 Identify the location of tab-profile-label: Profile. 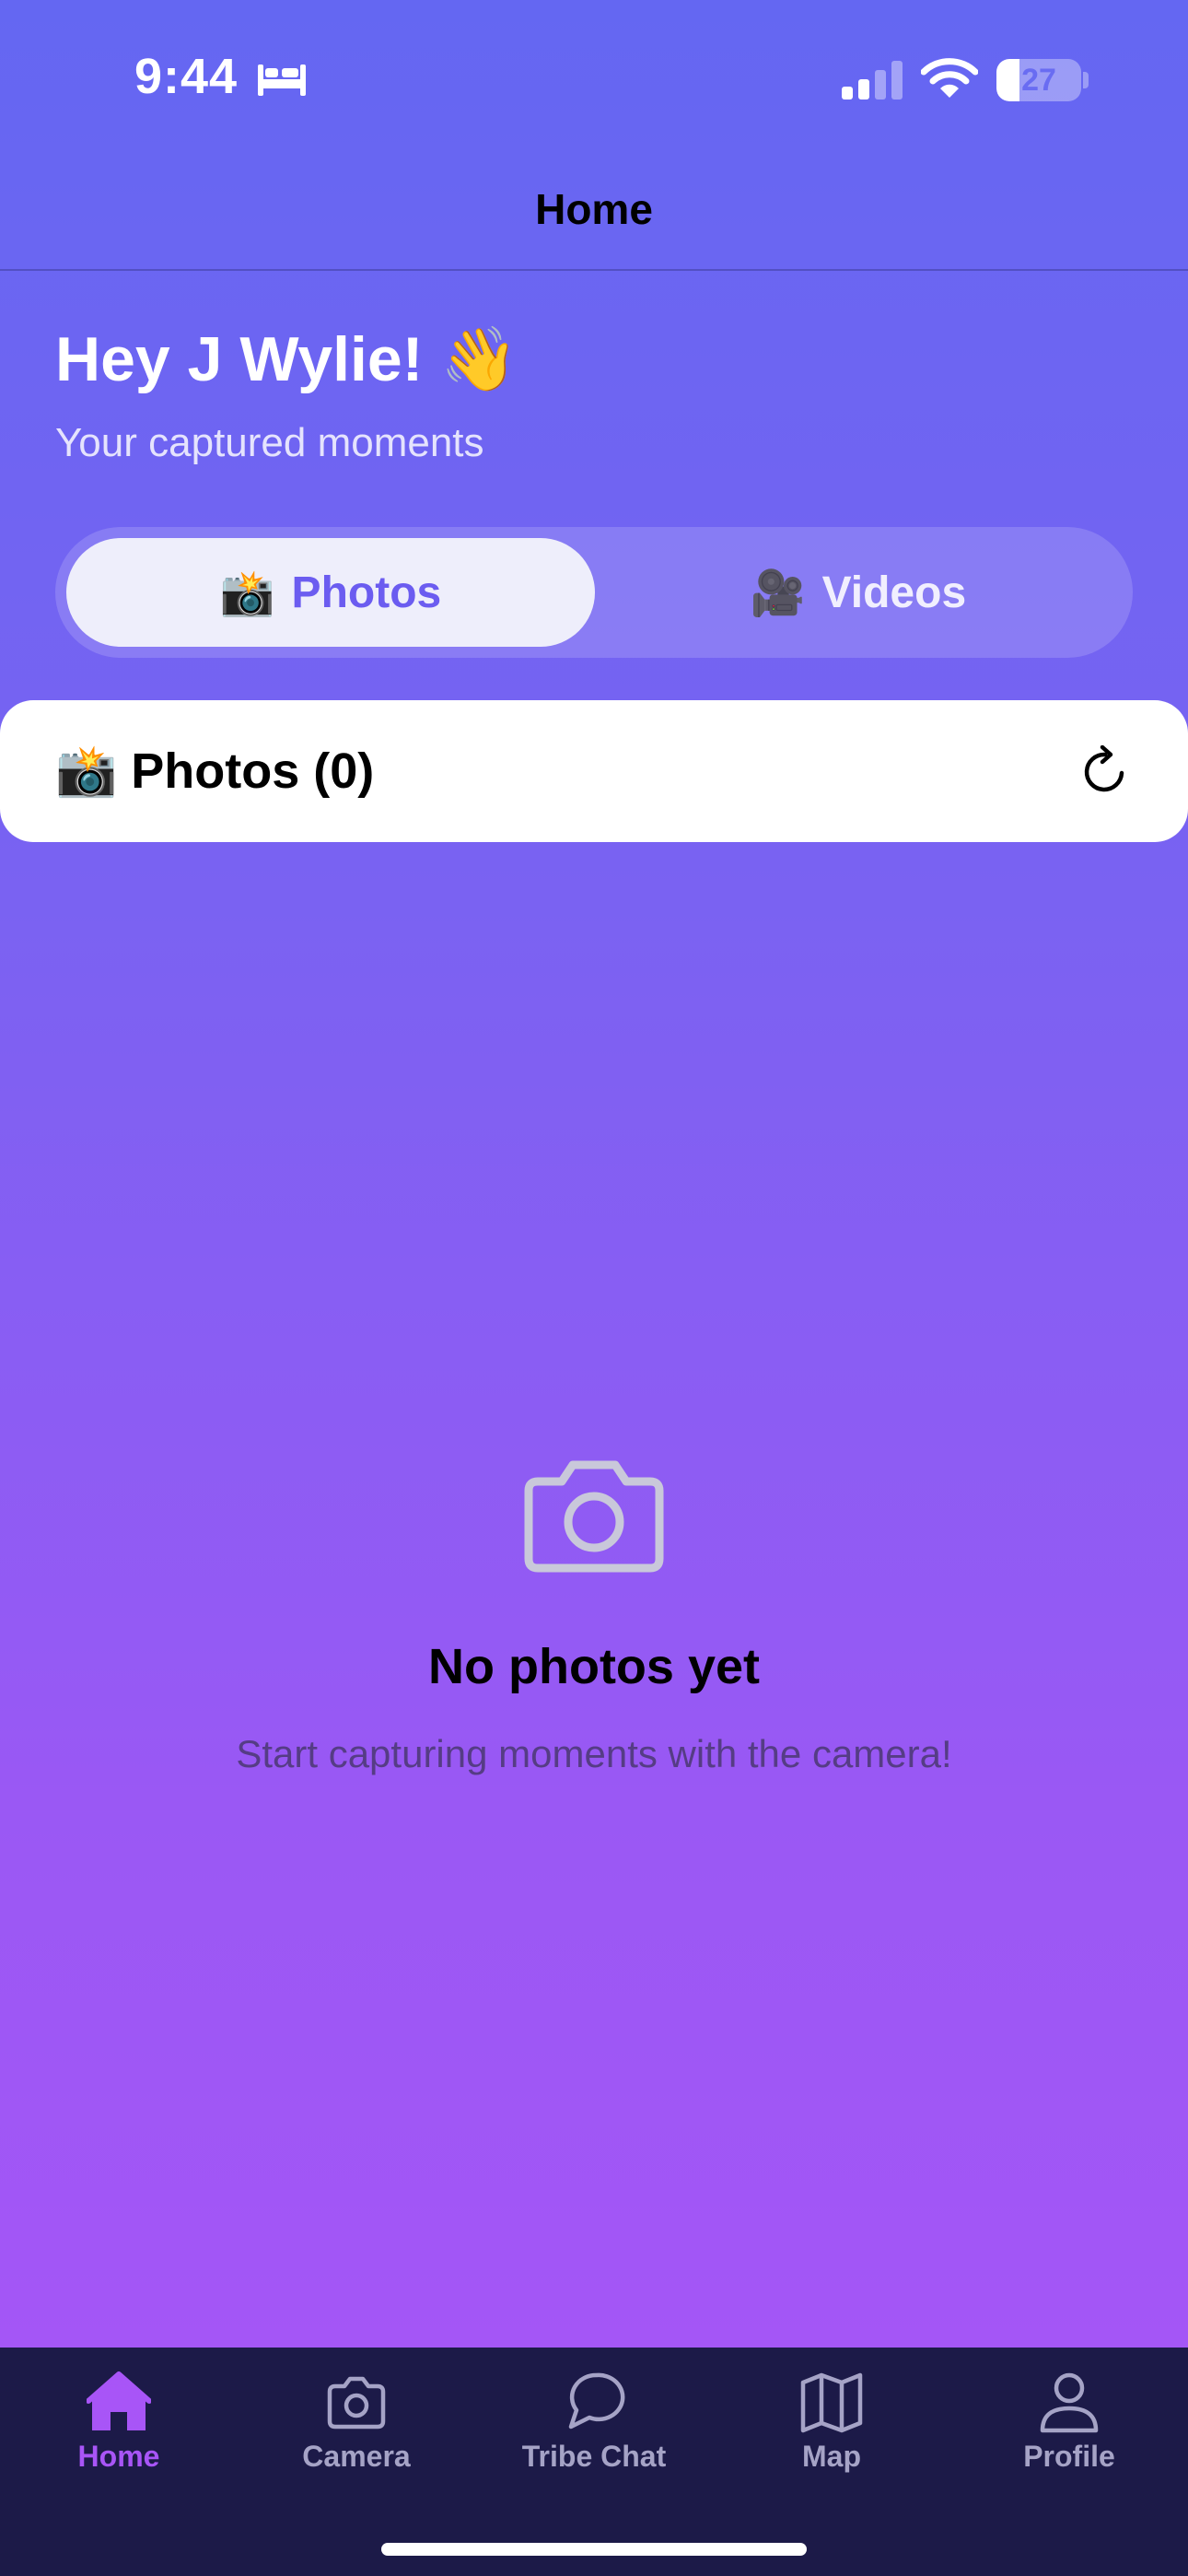
(1069, 2456).